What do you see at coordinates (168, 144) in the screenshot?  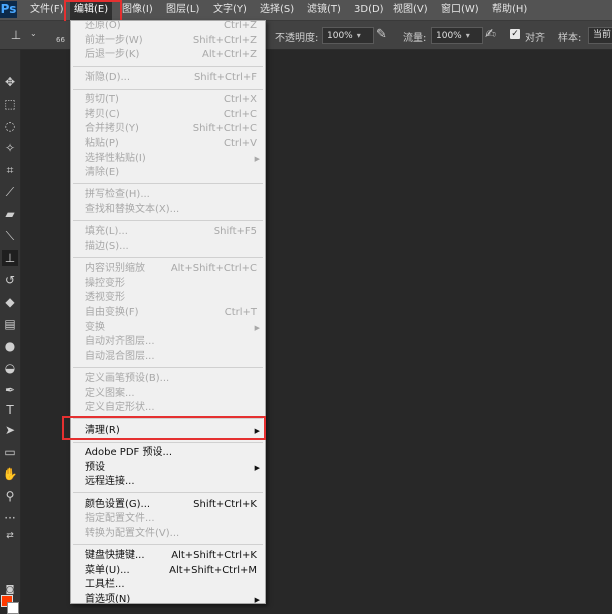 I see `menu-item-paste: 粘贴(P) Ctrl+V` at bounding box center [168, 144].